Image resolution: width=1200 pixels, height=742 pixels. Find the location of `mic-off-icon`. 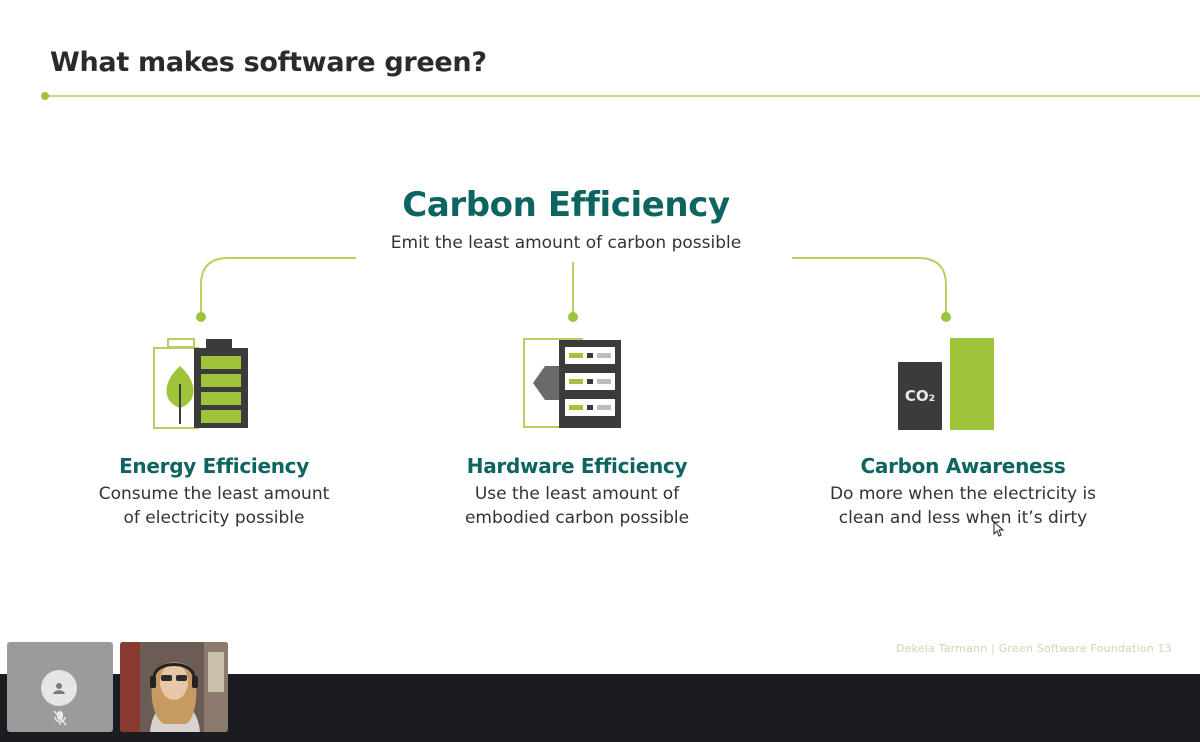

mic-off-icon is located at coordinates (60, 718).